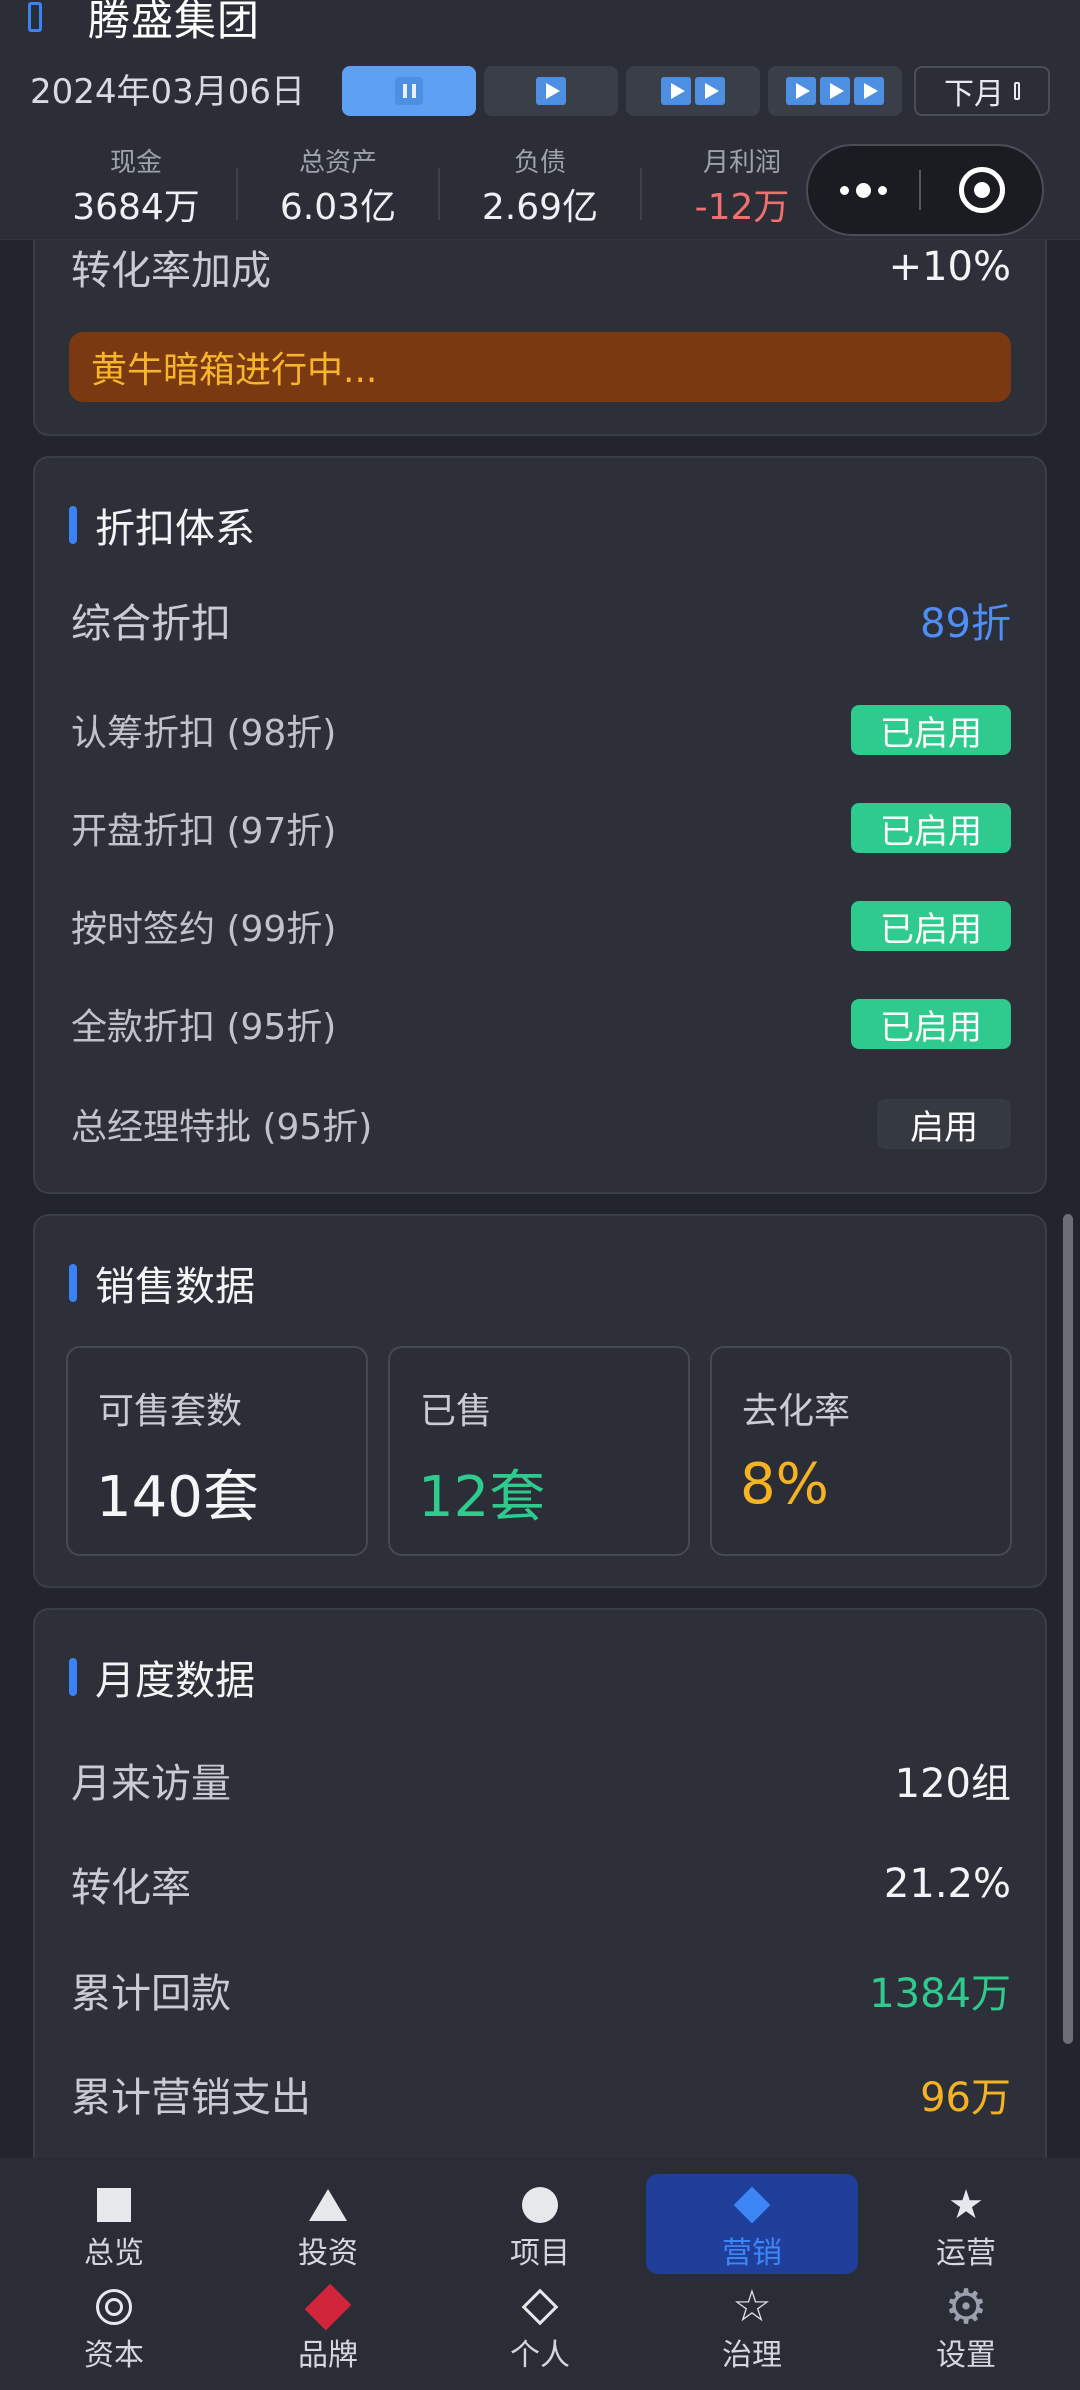 This screenshot has width=1080, height=2390. What do you see at coordinates (482, 1497) in the screenshot?
I see `box-value: 12套` at bounding box center [482, 1497].